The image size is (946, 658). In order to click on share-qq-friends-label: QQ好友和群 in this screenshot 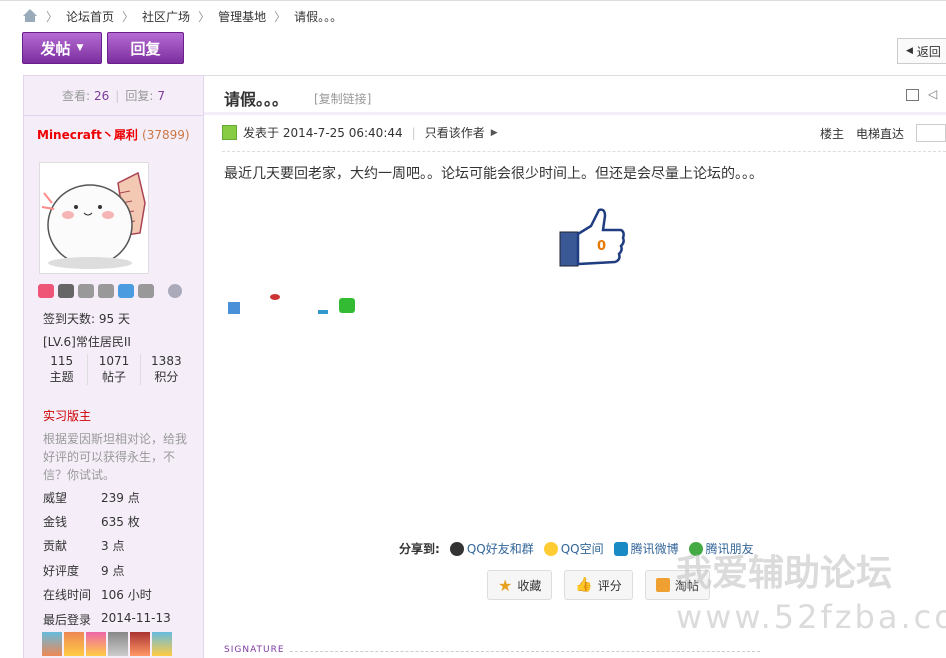, I will do `click(500, 549)`.